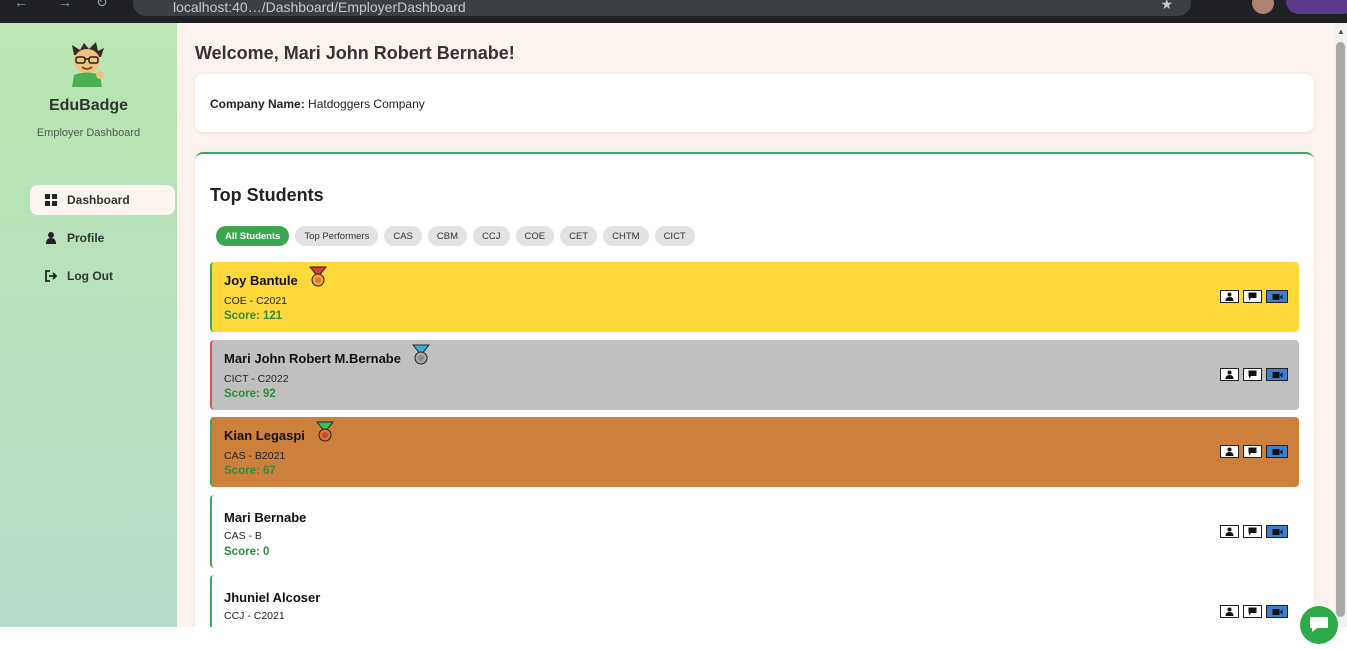 Image resolution: width=1347 pixels, height=649 pixels. What do you see at coordinates (254, 616) in the screenshot?
I see `student-dept: CCJ - C2021` at bounding box center [254, 616].